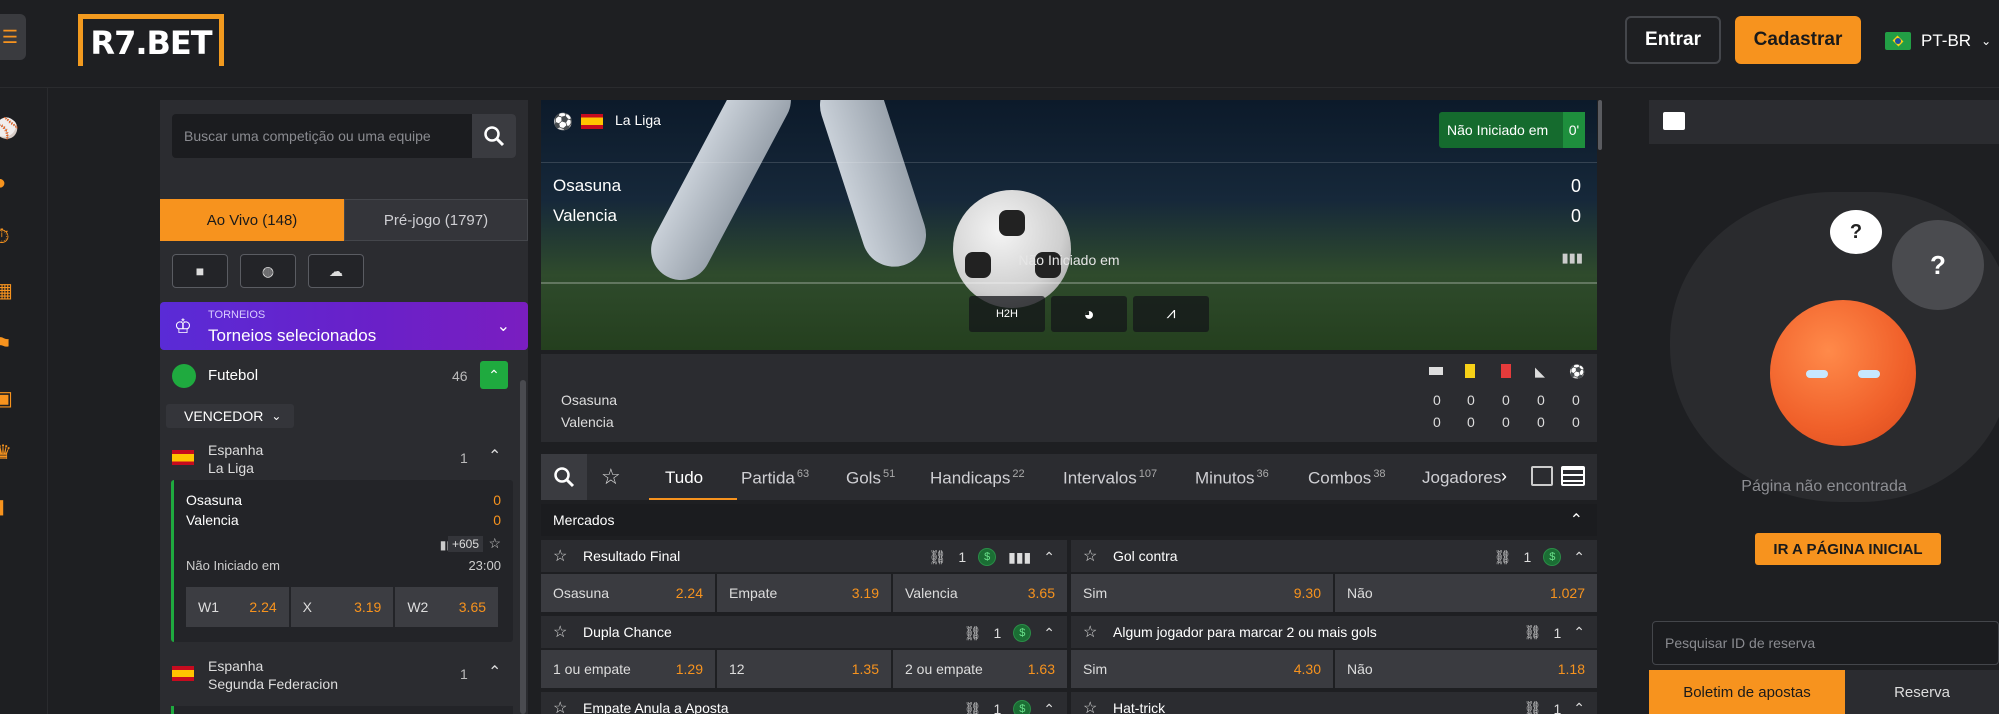 This screenshot has height=714, width=1999. I want to click on sport-icon-2: ●, so click(8, 183).